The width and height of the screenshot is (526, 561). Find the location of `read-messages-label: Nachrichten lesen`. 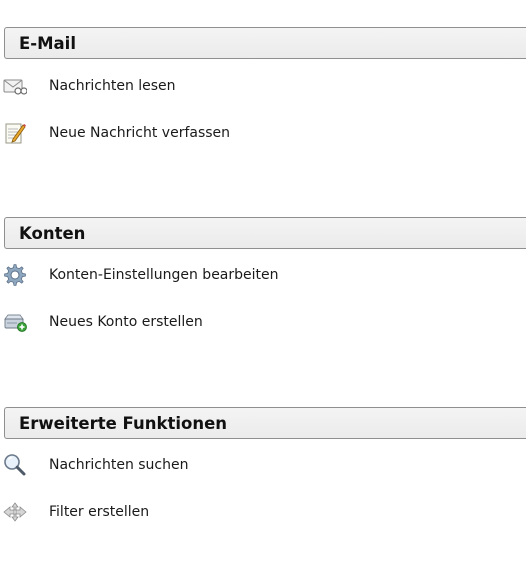

read-messages-label: Nachrichten lesen is located at coordinates (112, 86).